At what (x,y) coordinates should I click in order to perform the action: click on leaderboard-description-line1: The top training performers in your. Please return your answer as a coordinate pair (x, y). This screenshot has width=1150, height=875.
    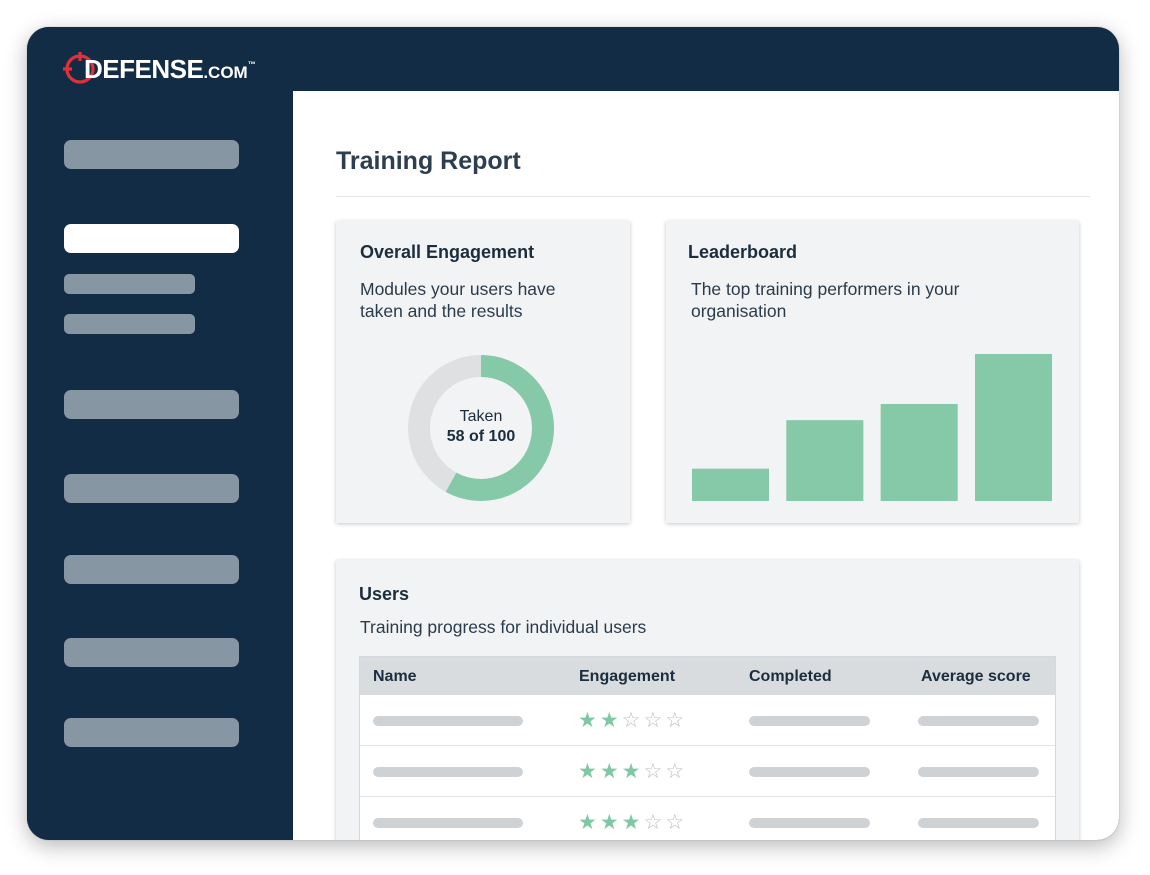
    Looking at the image, I should click on (825, 289).